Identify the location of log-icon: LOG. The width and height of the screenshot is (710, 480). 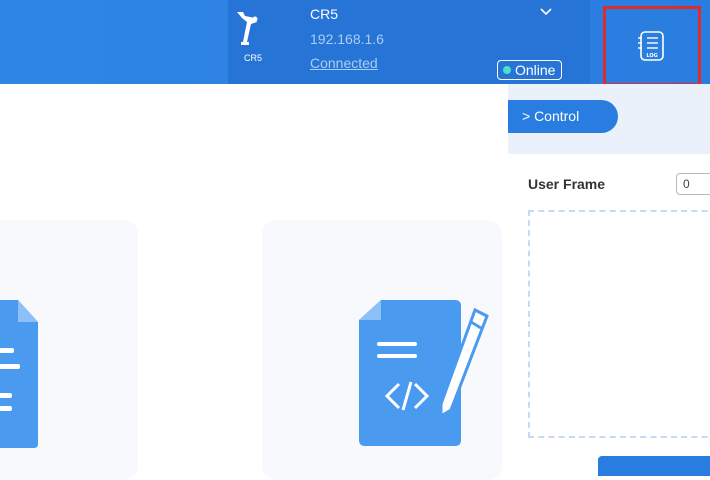
(651, 46).